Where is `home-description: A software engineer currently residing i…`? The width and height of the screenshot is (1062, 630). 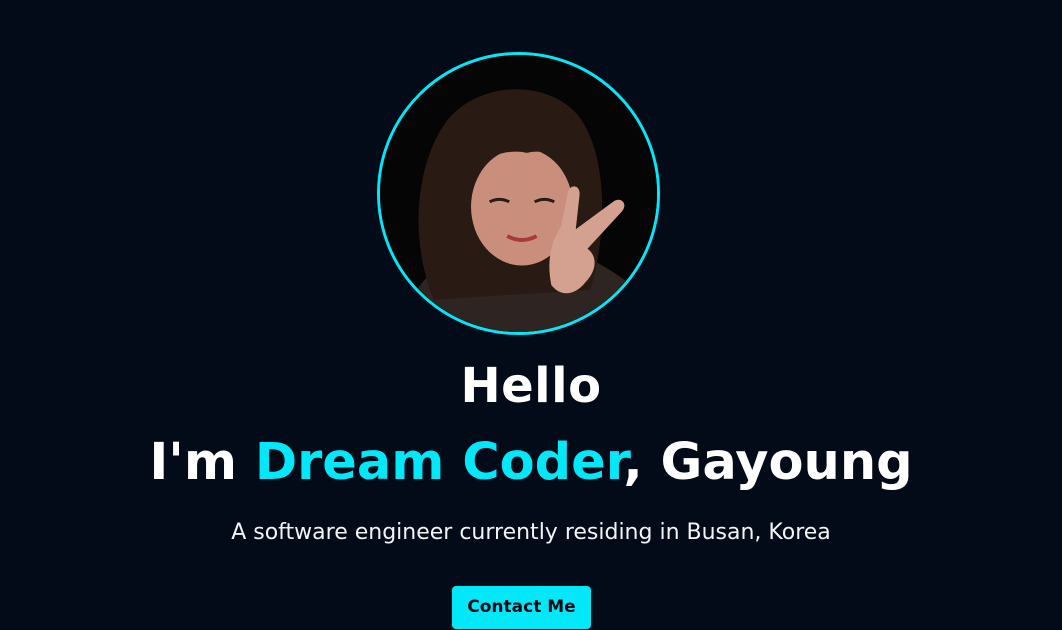 home-description: A software engineer currently residing i… is located at coordinates (531, 532).